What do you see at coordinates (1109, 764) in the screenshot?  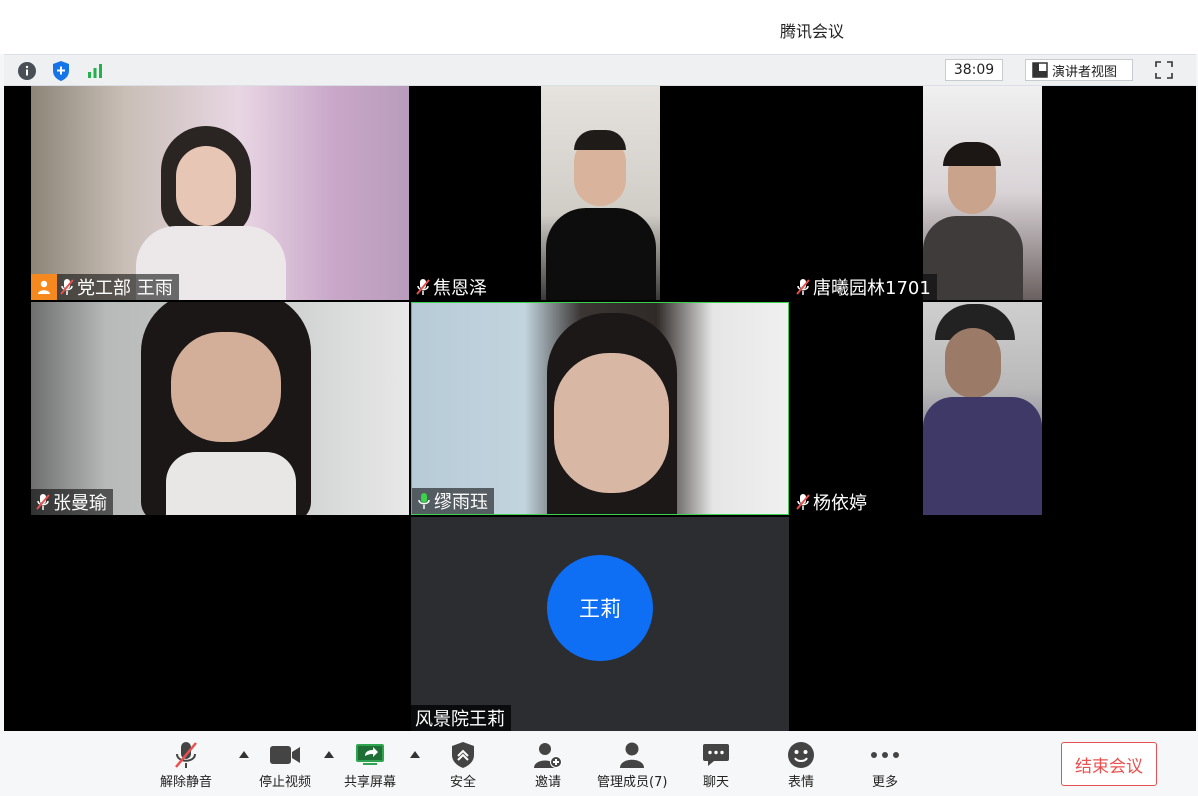 I see `end-meeting-button: 结束会议` at bounding box center [1109, 764].